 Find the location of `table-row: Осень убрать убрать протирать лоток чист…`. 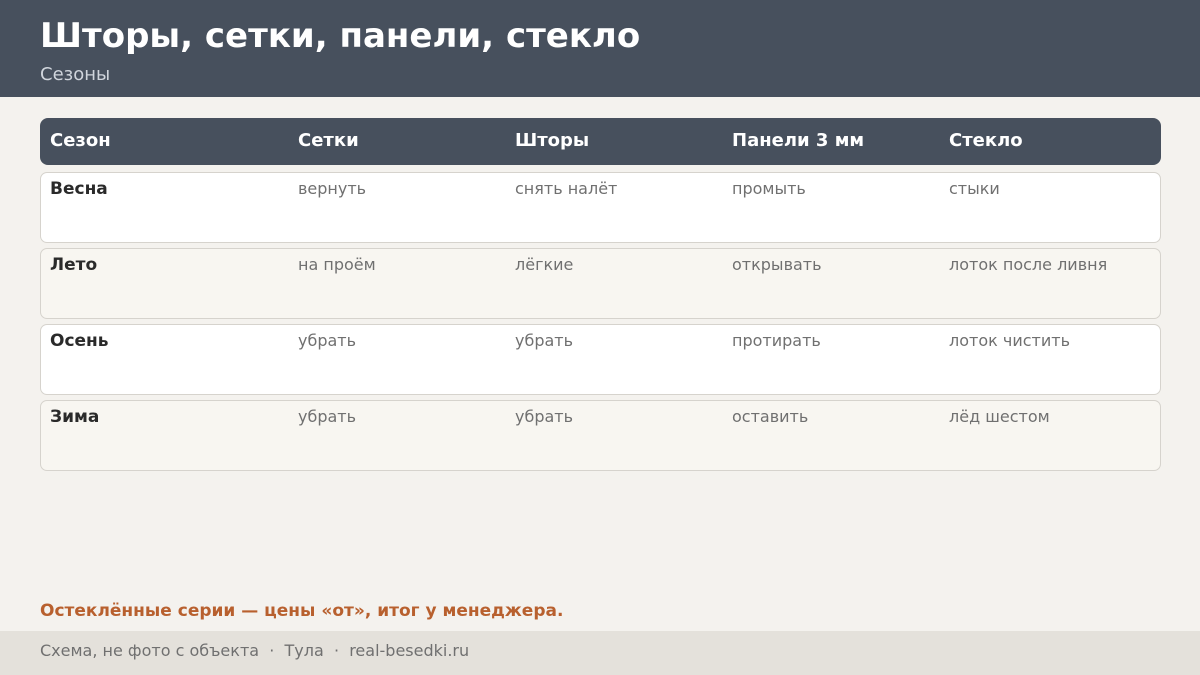

table-row: Осень убрать убрать протирать лоток чист… is located at coordinates (600, 359).